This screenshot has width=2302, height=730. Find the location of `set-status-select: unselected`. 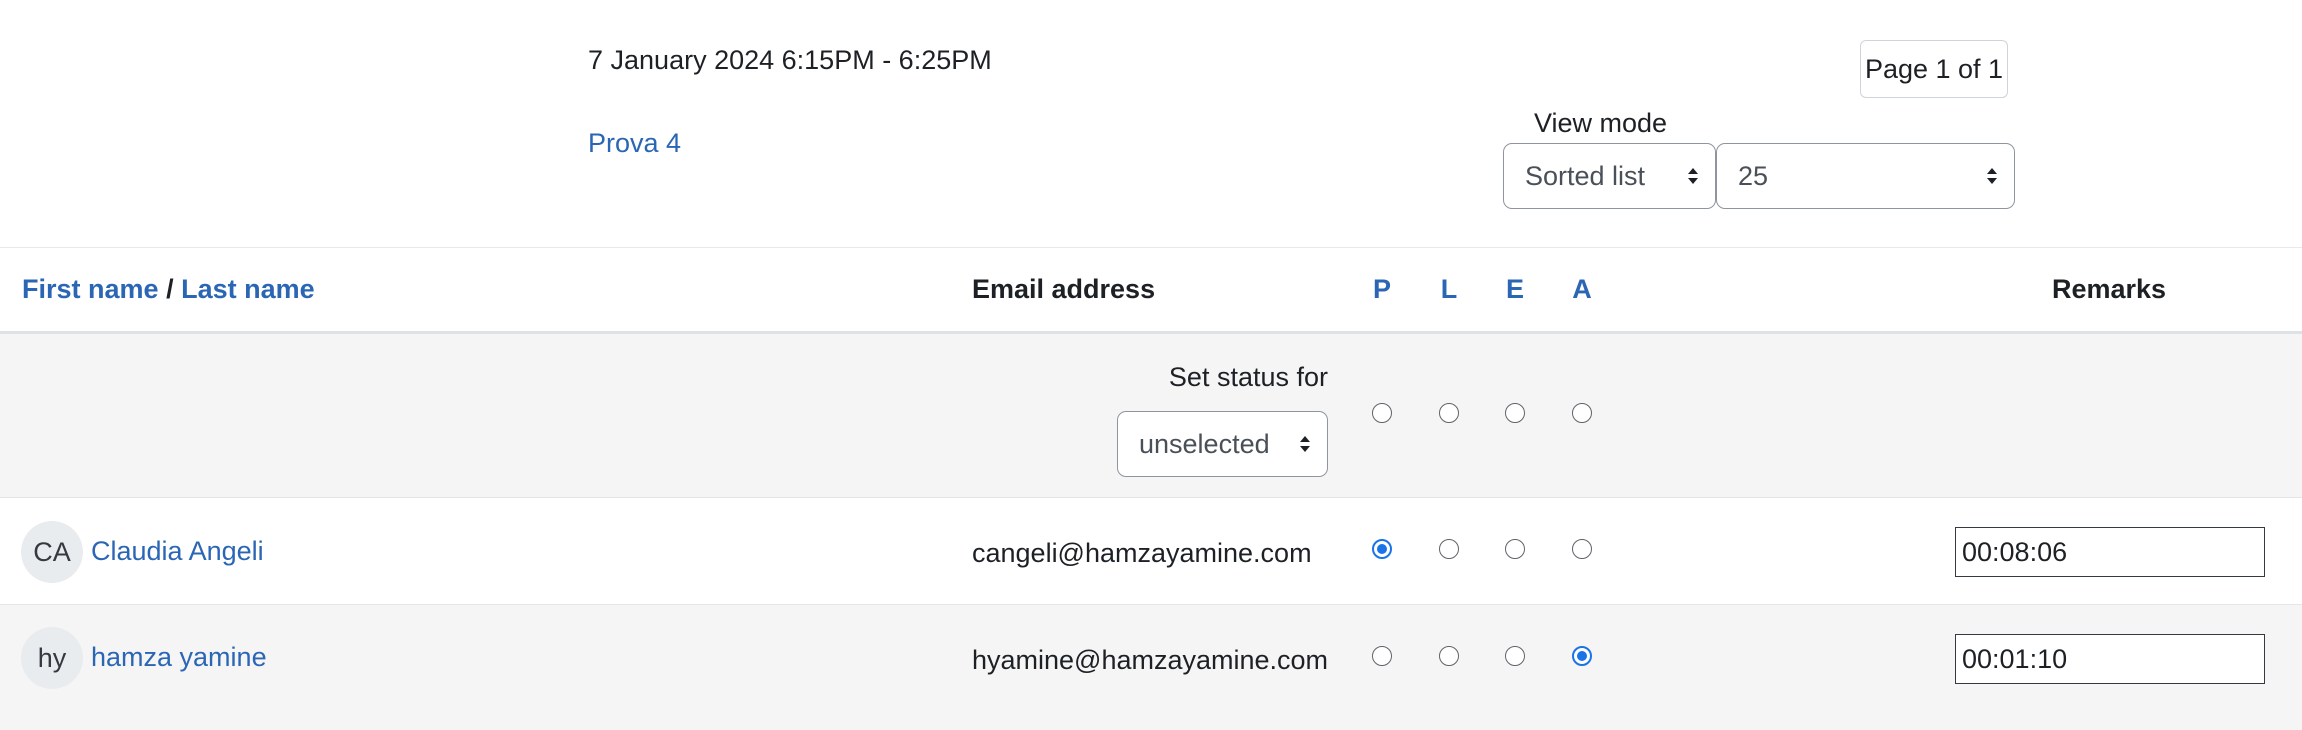

set-status-select: unselected is located at coordinates (1222, 444).